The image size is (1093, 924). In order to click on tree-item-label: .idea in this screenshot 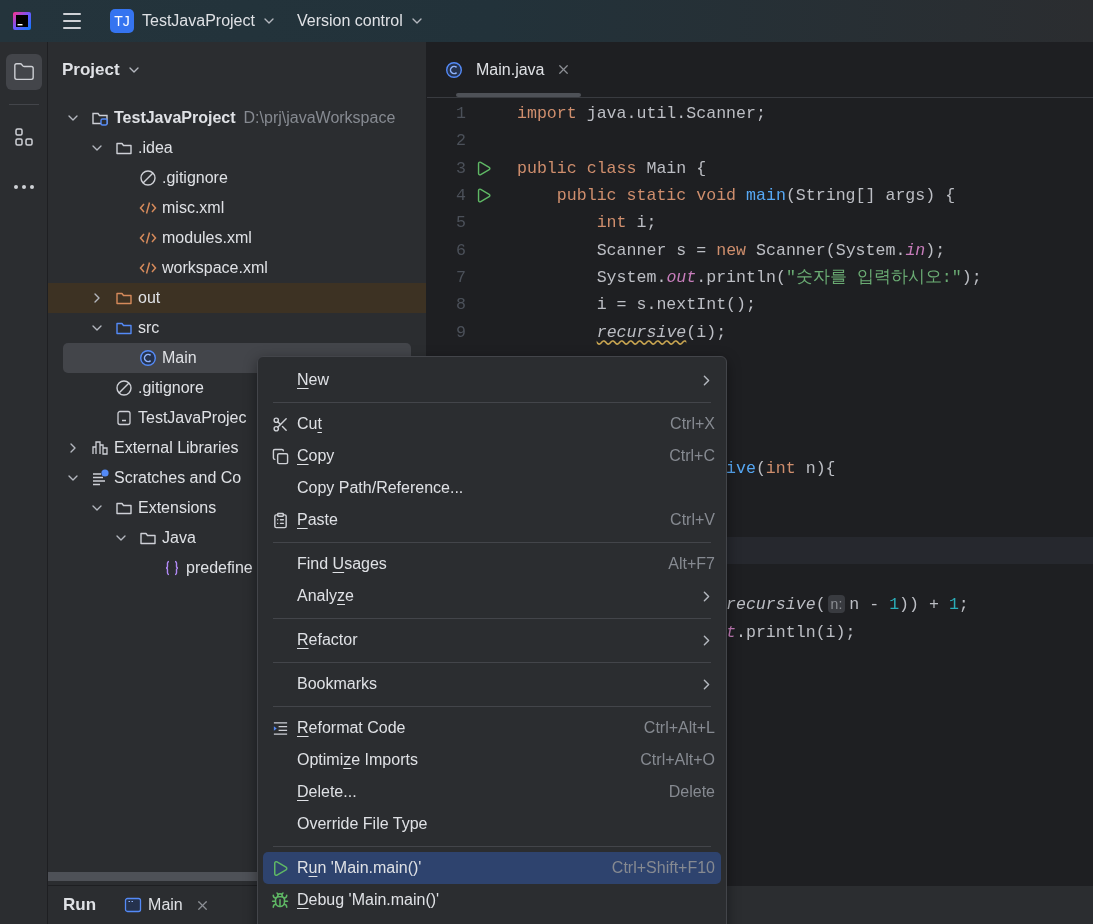, I will do `click(155, 148)`.